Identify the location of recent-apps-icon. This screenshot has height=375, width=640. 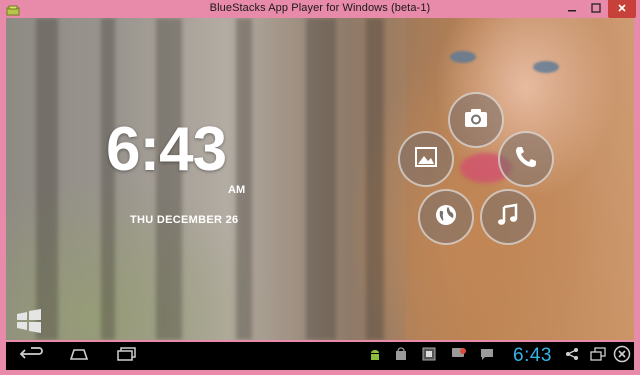
(127, 356).